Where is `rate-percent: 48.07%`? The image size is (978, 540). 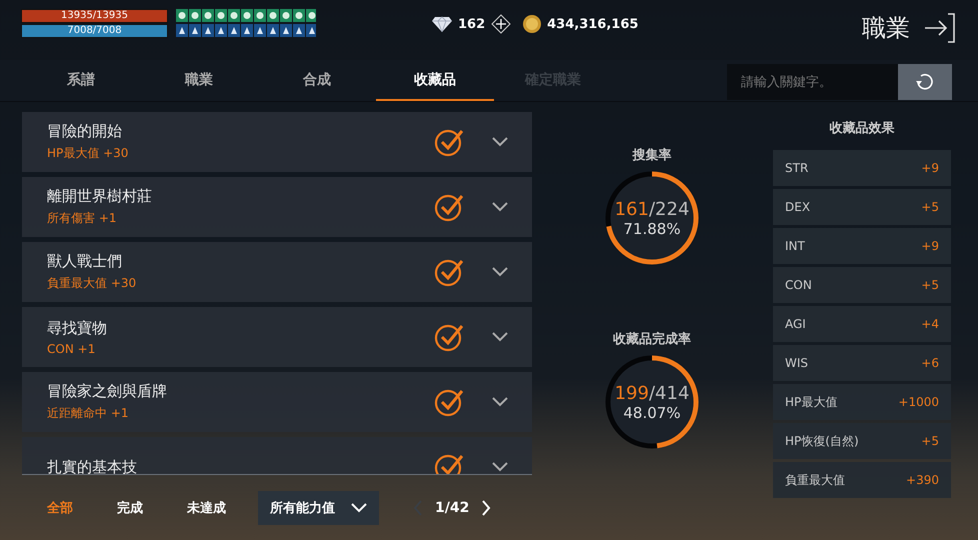 rate-percent: 48.07% is located at coordinates (652, 413).